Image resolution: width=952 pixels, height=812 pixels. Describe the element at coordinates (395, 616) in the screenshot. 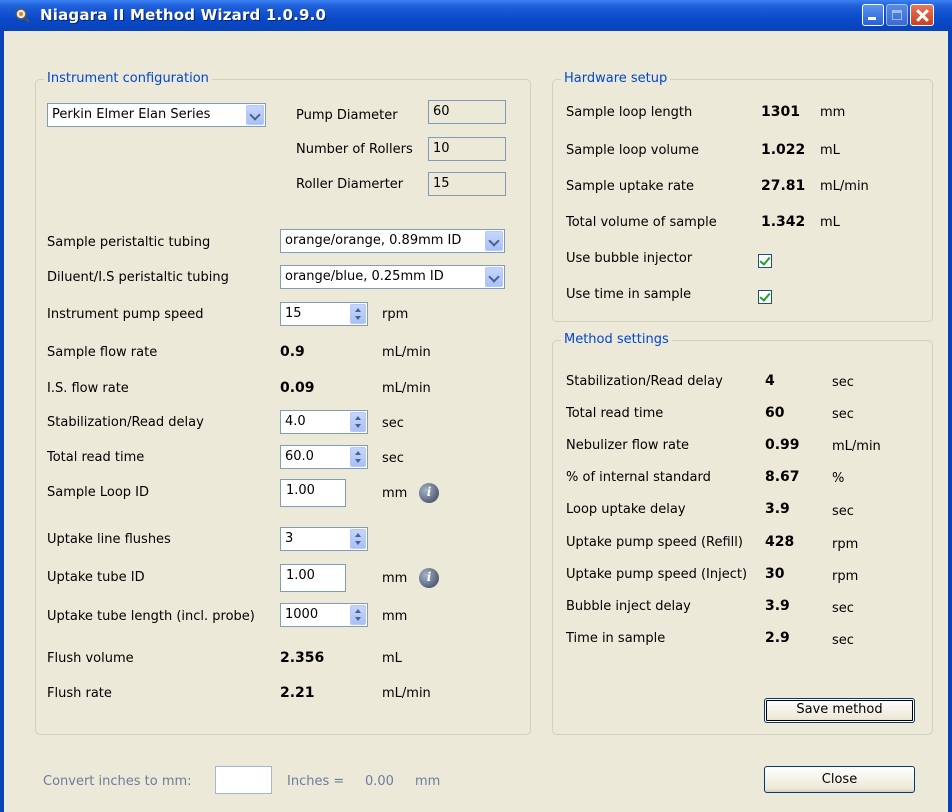

I see `tube-length-unit: mm` at that location.